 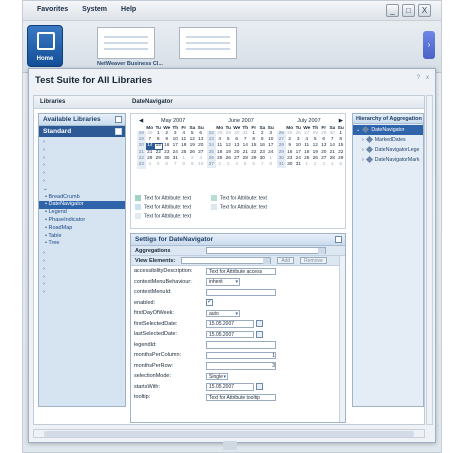 What do you see at coordinates (286, 260) in the screenshot?
I see `add-button: Add` at bounding box center [286, 260].